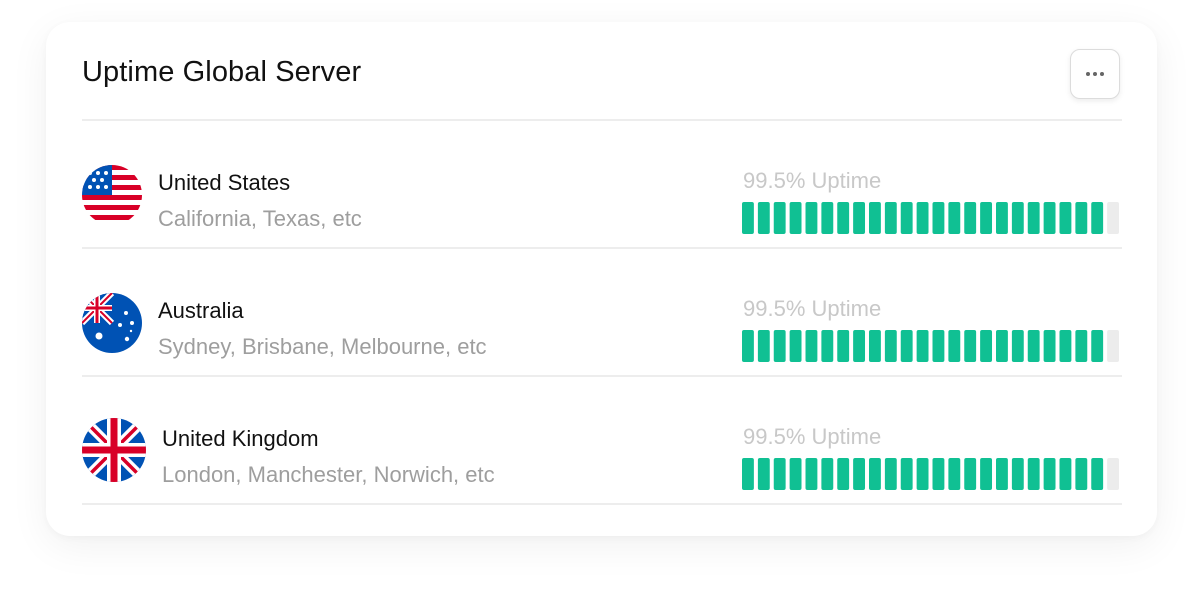  I want to click on server-regions: London, Manchester, Norwich, etc, so click(328, 474).